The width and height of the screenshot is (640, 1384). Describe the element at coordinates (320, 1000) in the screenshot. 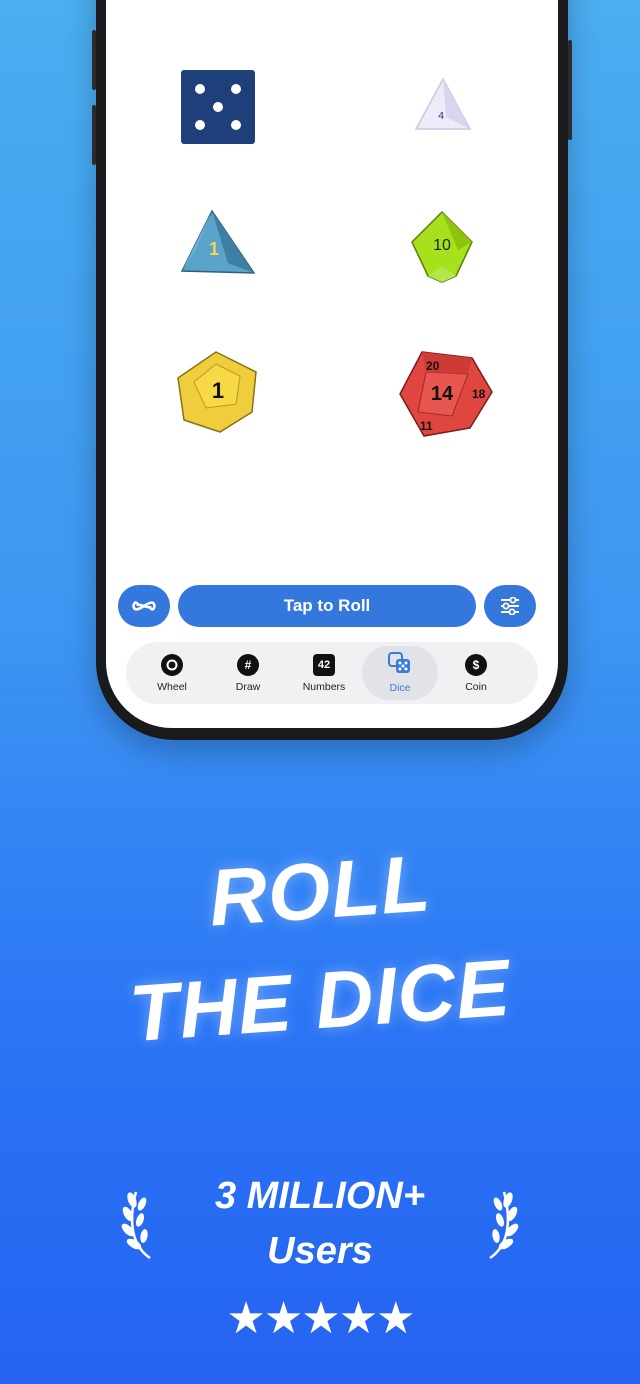

I see `headline-line2: THE DICE` at that location.